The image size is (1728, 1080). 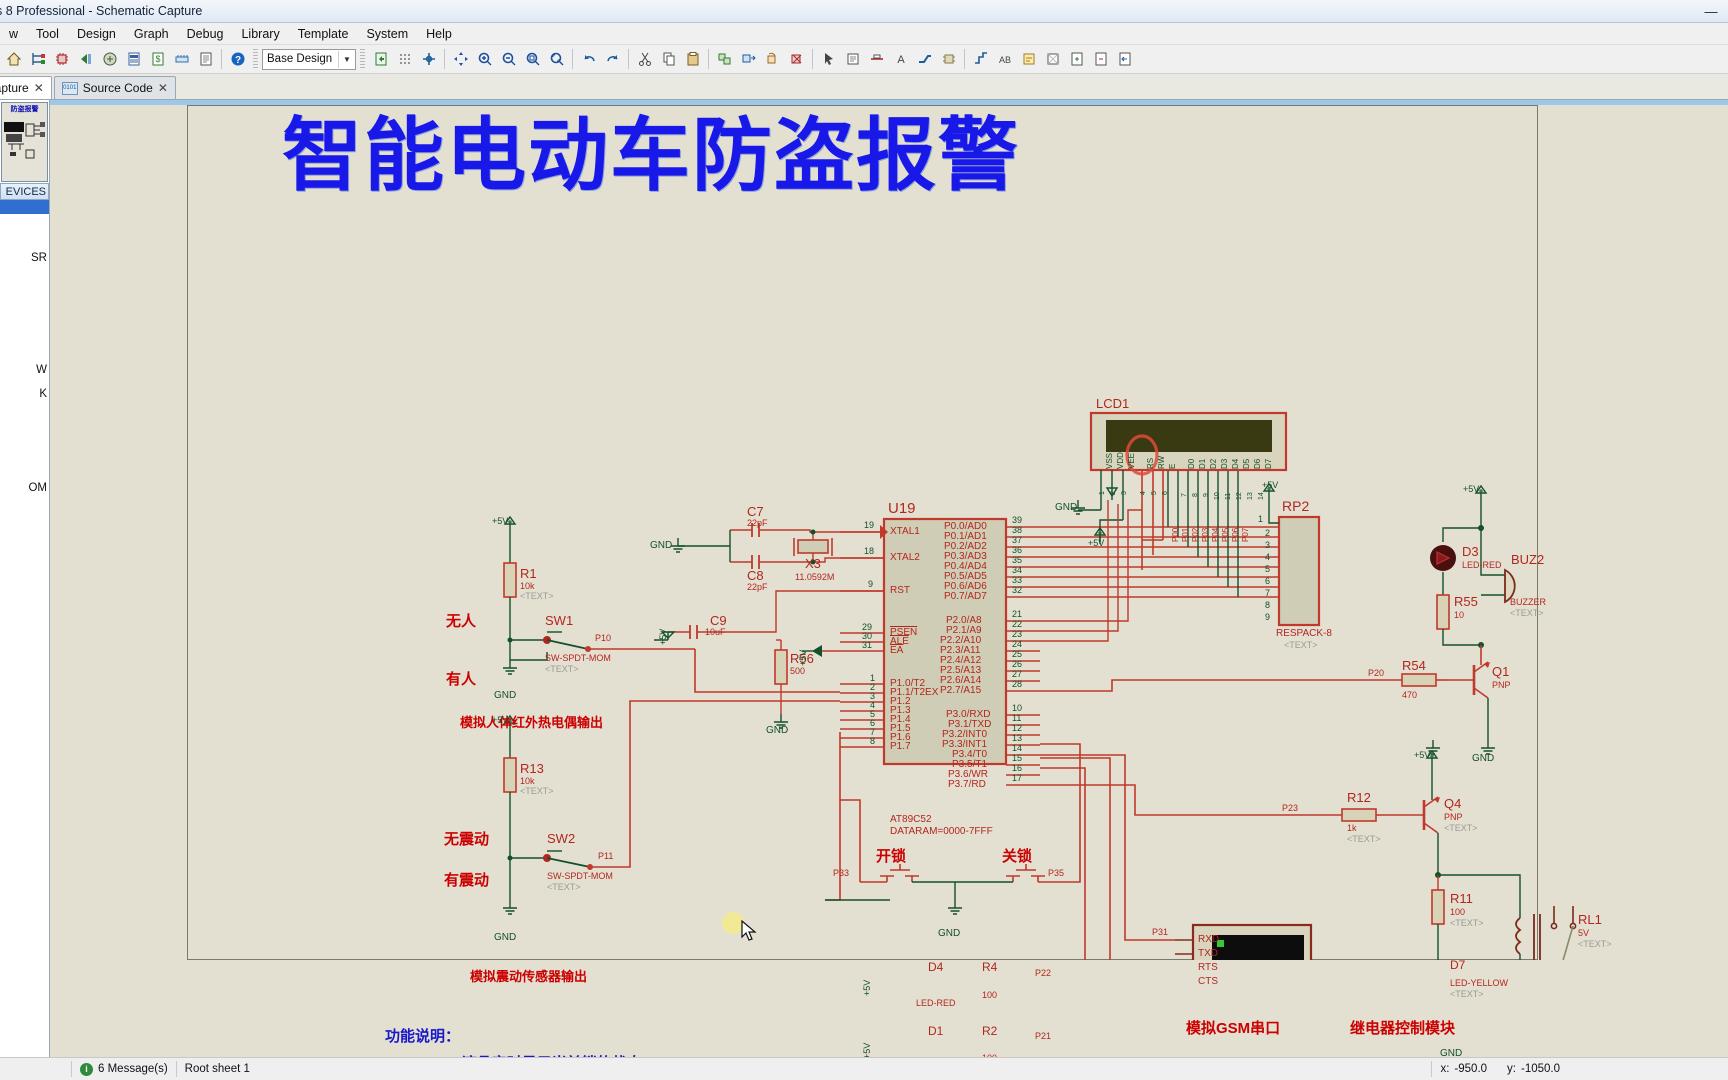 I want to click on info-icon: i, so click(x=86, y=1069).